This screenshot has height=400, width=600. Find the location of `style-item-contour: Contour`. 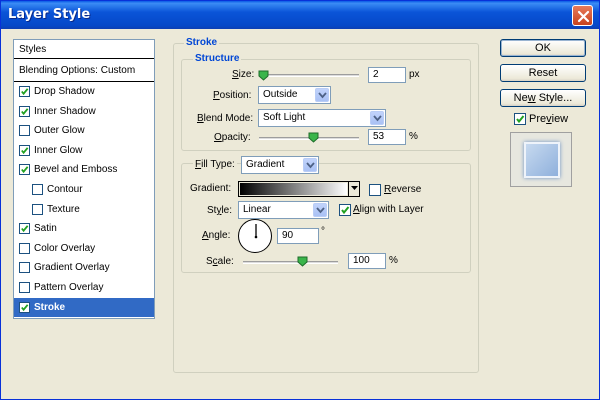

style-item-contour: Contour is located at coordinates (84, 189).